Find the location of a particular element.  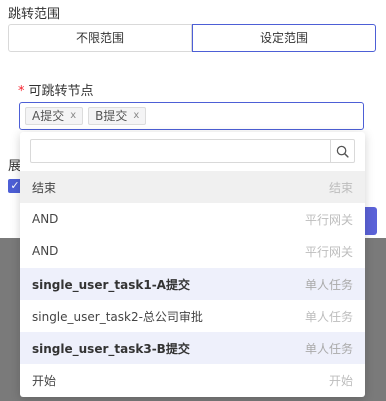

range-segmented-control: 不限范围 设定范围 is located at coordinates (192, 38).